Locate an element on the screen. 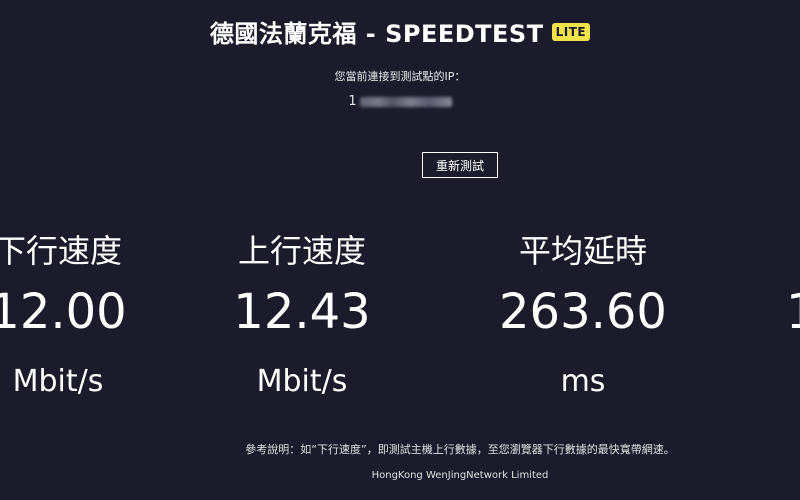  ip-value: 1 is located at coordinates (400, 101).